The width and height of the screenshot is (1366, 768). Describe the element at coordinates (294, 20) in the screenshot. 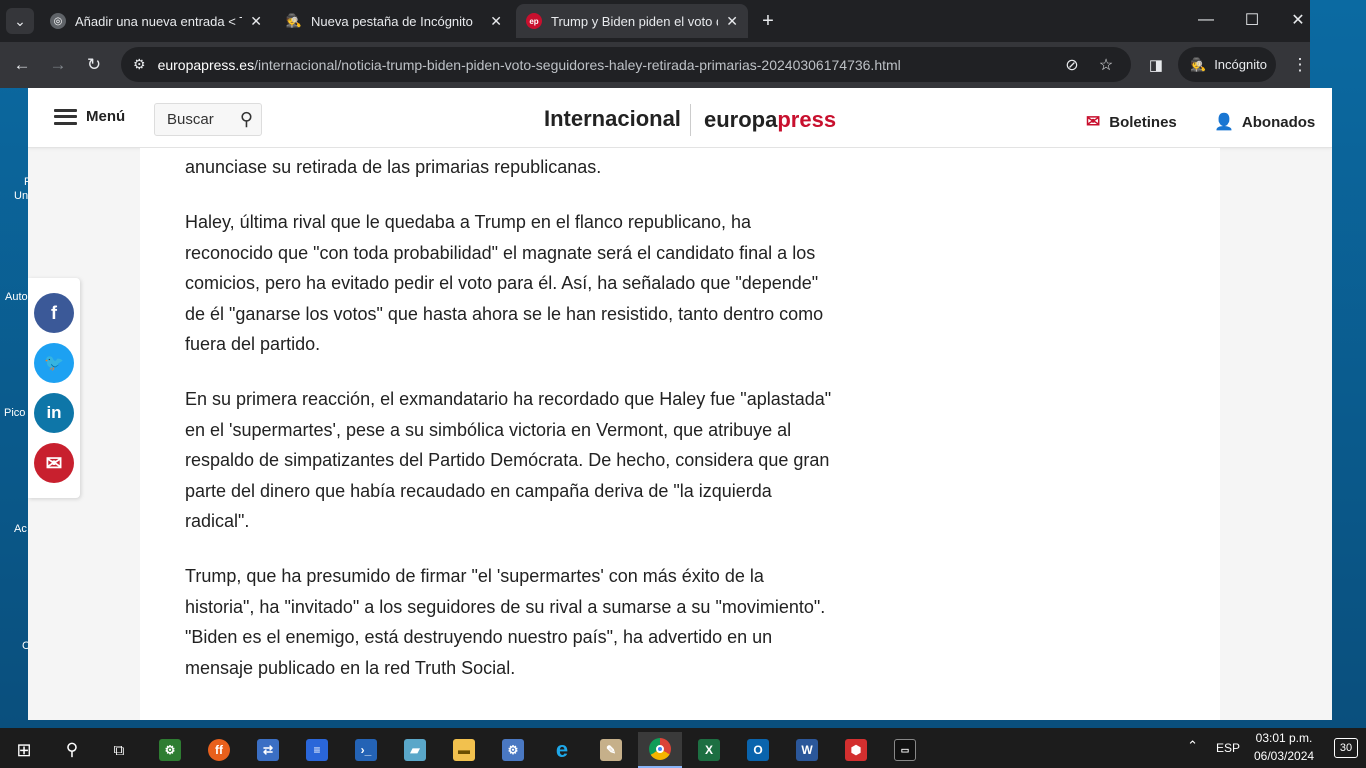

I see `incognito-icon: 🕵` at that location.